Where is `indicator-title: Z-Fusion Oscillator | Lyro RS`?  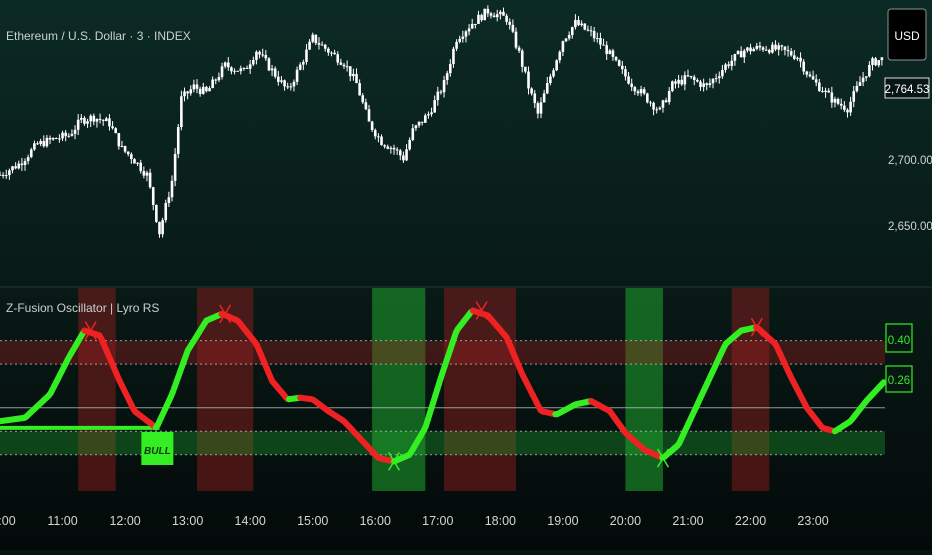 indicator-title: Z-Fusion Oscillator | Lyro RS is located at coordinates (82, 308).